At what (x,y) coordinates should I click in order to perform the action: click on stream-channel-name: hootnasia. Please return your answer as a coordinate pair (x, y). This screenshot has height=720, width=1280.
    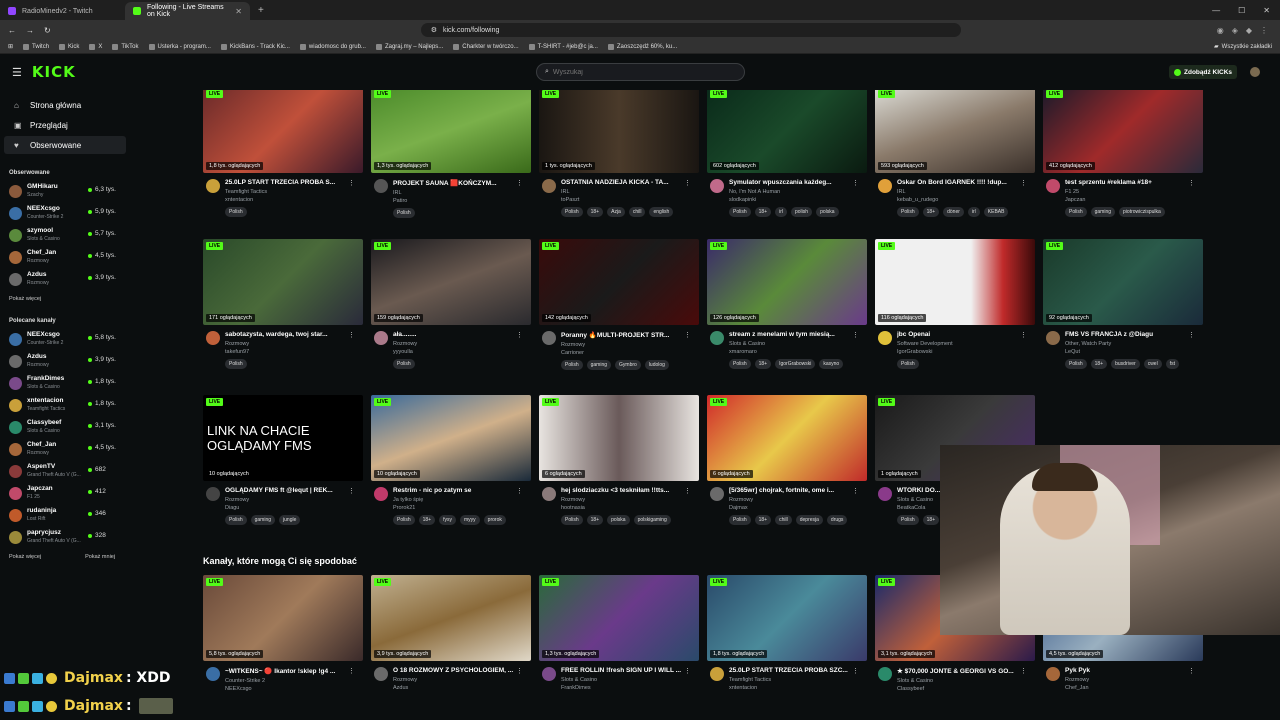
    Looking at the image, I should click on (626, 508).